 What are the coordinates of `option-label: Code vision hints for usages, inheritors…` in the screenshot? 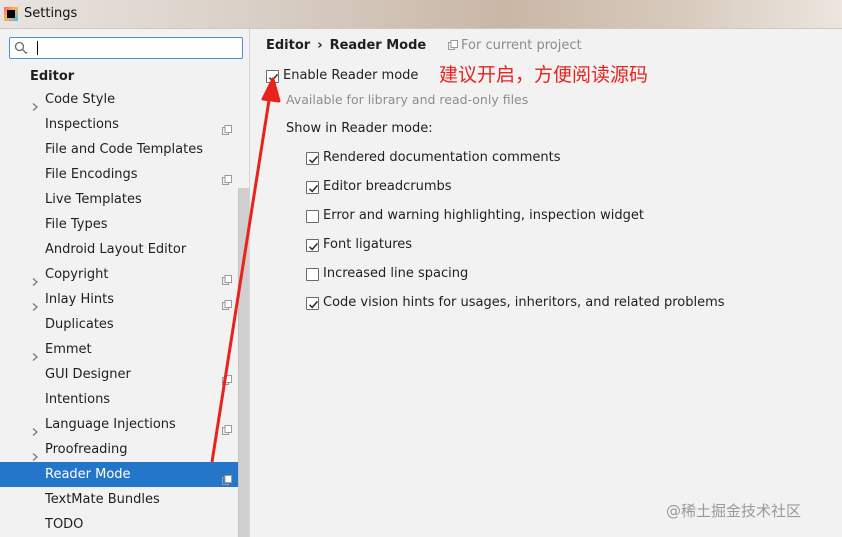 It's located at (524, 302).